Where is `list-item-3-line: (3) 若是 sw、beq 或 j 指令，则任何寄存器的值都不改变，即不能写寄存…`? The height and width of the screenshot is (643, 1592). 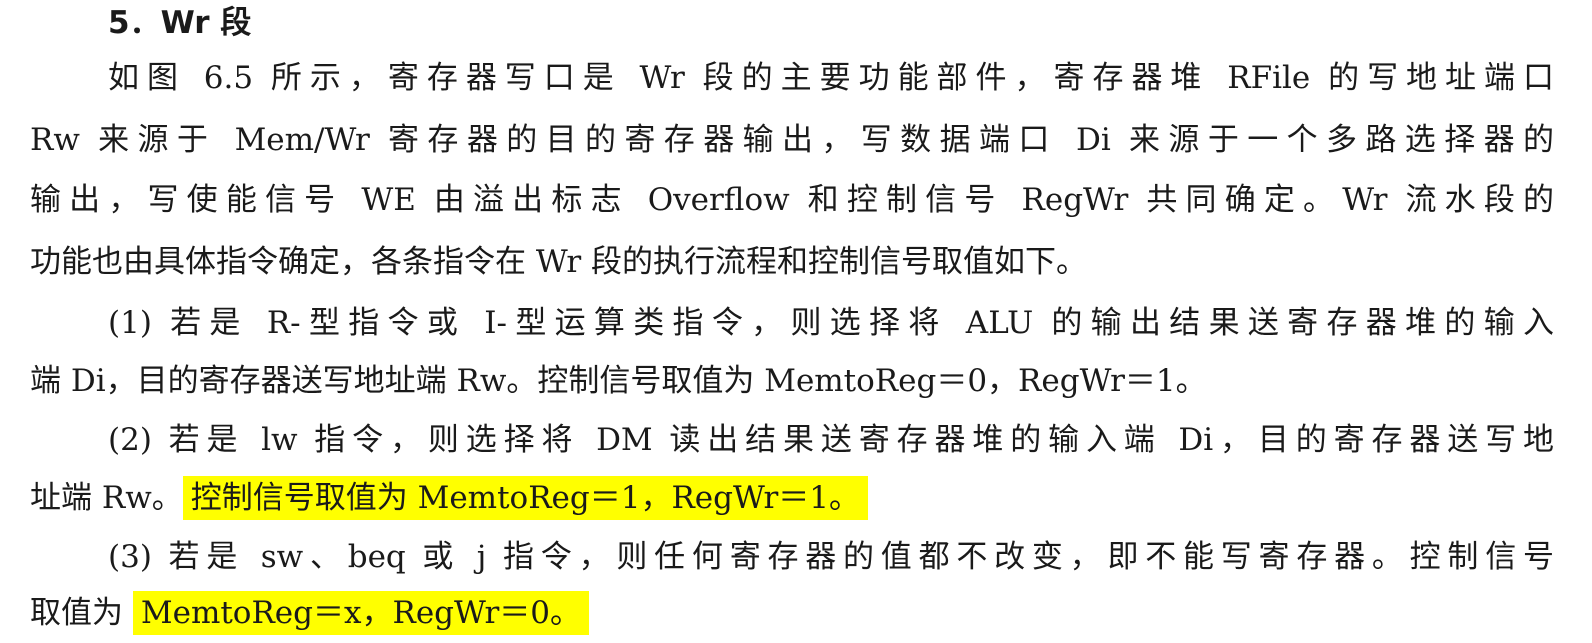 list-item-3-line: (3) 若是 sw、beq 或 j 指令，则任何寄存器的值都不改变，即不能写寄存… is located at coordinates (831, 557).